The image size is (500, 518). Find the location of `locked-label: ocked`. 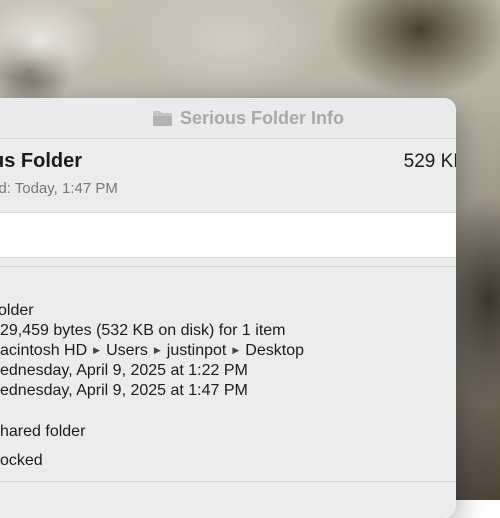

locked-label: ocked is located at coordinates (21, 461).